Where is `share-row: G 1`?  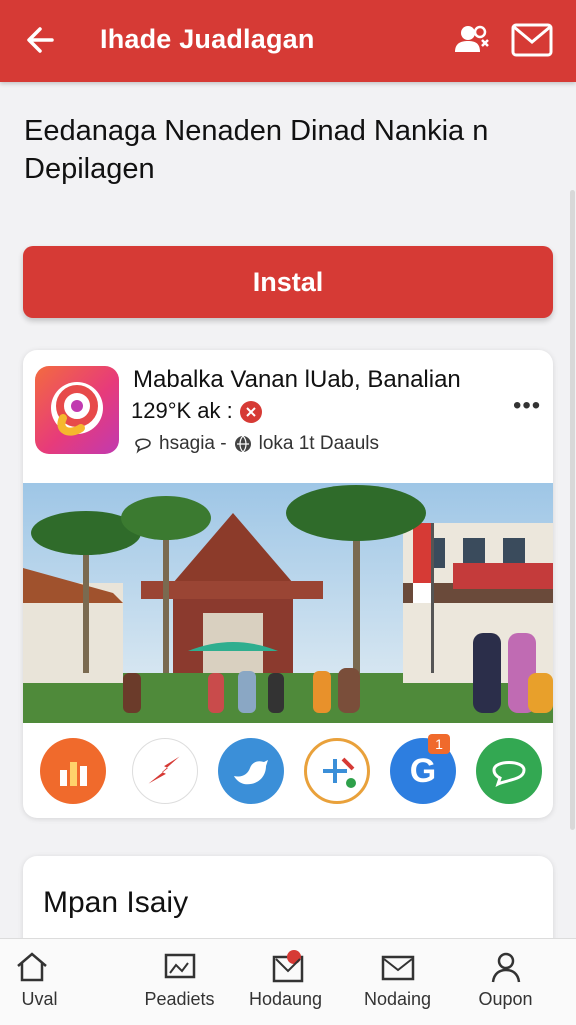
share-row: G 1 is located at coordinates (288, 770).